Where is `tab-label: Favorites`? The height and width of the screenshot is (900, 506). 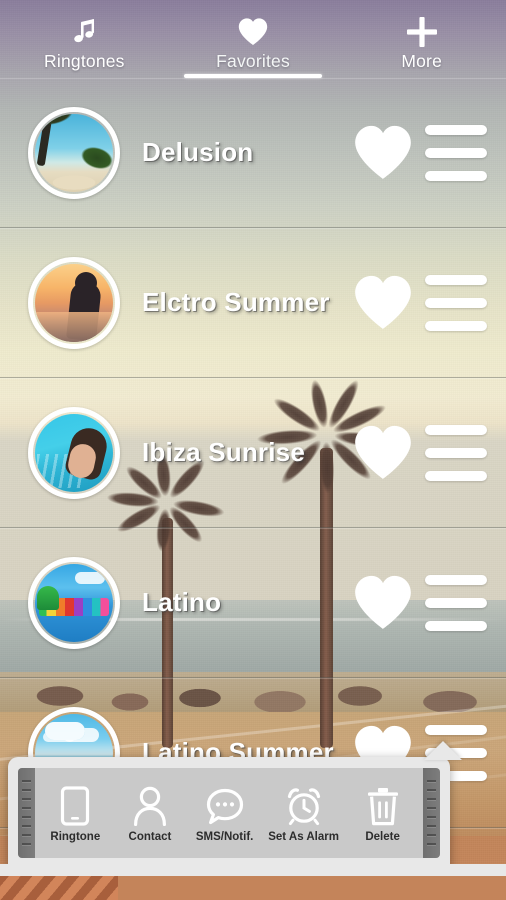 tab-label: Favorites is located at coordinates (253, 61).